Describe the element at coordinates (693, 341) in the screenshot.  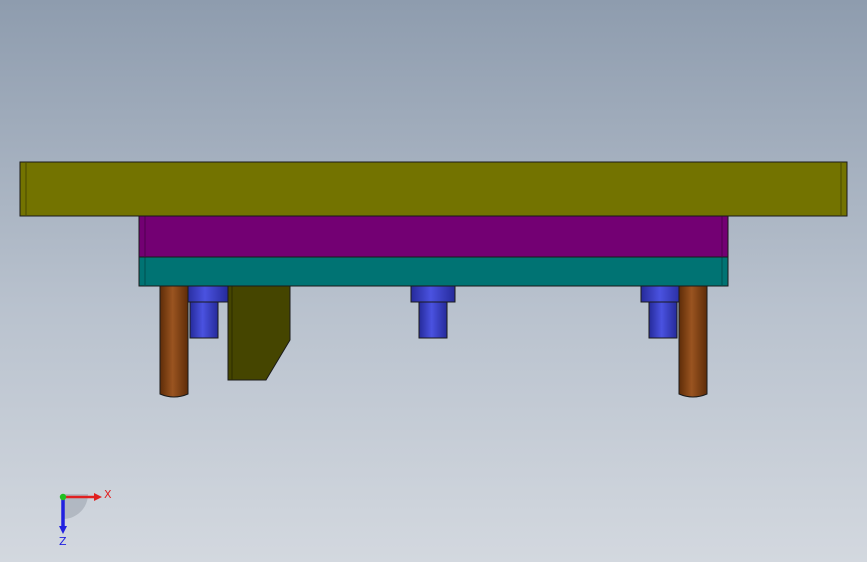
I see `guide-pin-right` at that location.